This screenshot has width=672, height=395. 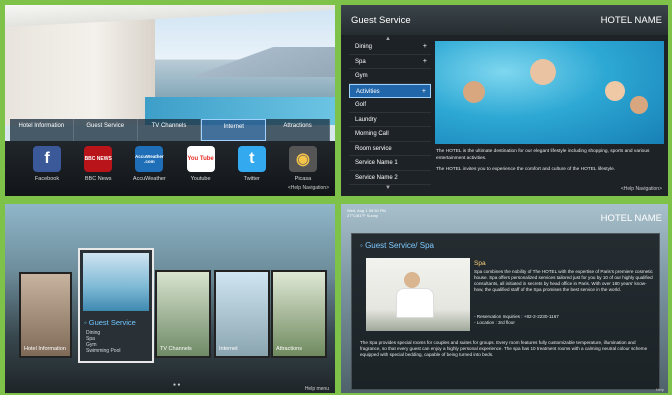 What do you see at coordinates (368, 91) in the screenshot?
I see `item-label: Activities` at bounding box center [368, 91].